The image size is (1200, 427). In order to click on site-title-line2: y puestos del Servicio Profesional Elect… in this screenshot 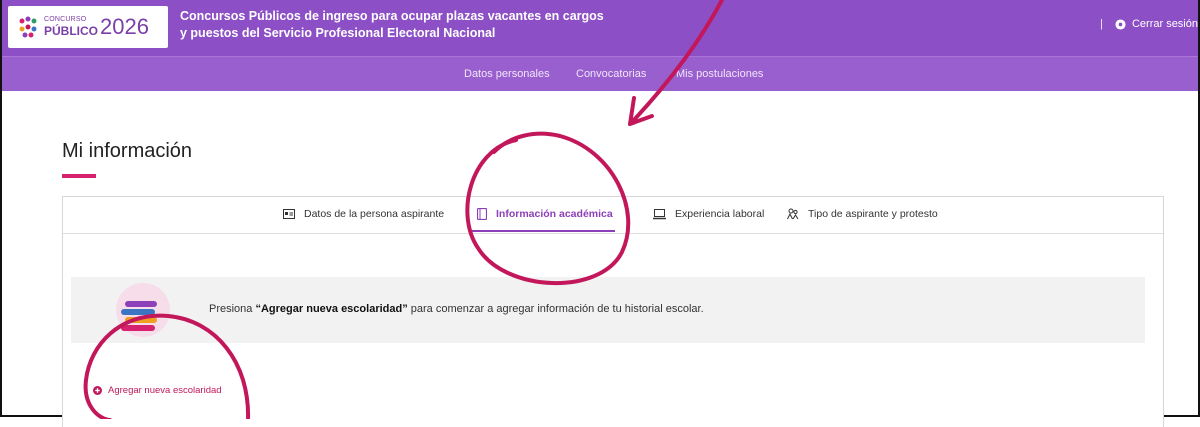, I will do `click(338, 33)`.